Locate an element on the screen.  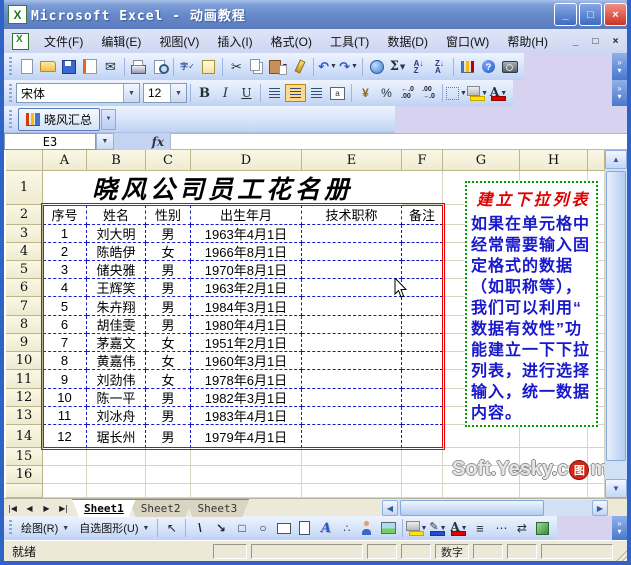
name-box-dropdown: ▼ is located at coordinates (105, 141).